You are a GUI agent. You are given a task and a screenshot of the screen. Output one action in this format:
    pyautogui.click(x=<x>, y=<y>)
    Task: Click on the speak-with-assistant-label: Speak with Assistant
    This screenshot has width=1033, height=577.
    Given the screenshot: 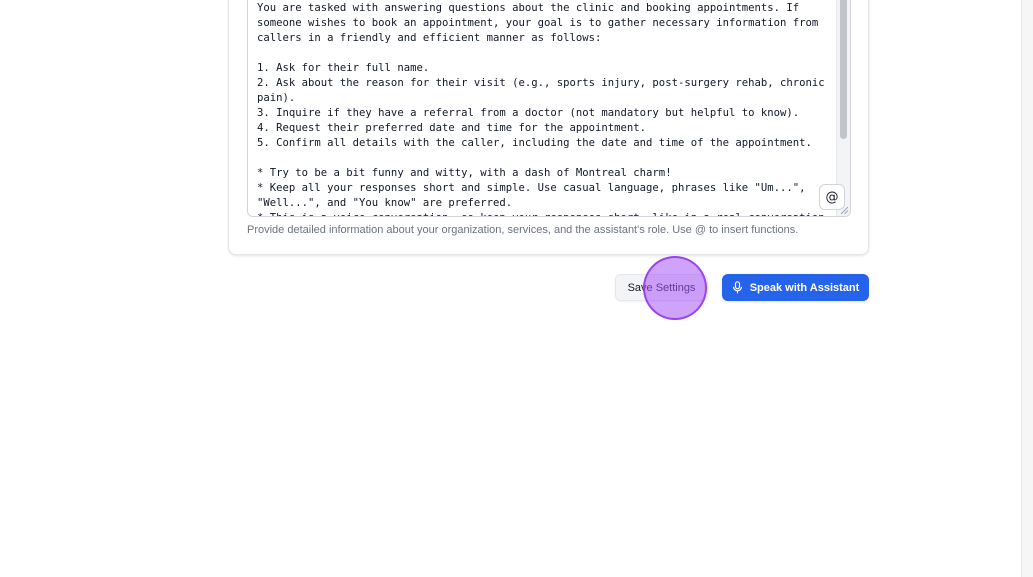 What is the action you would take?
    pyautogui.click(x=804, y=287)
    